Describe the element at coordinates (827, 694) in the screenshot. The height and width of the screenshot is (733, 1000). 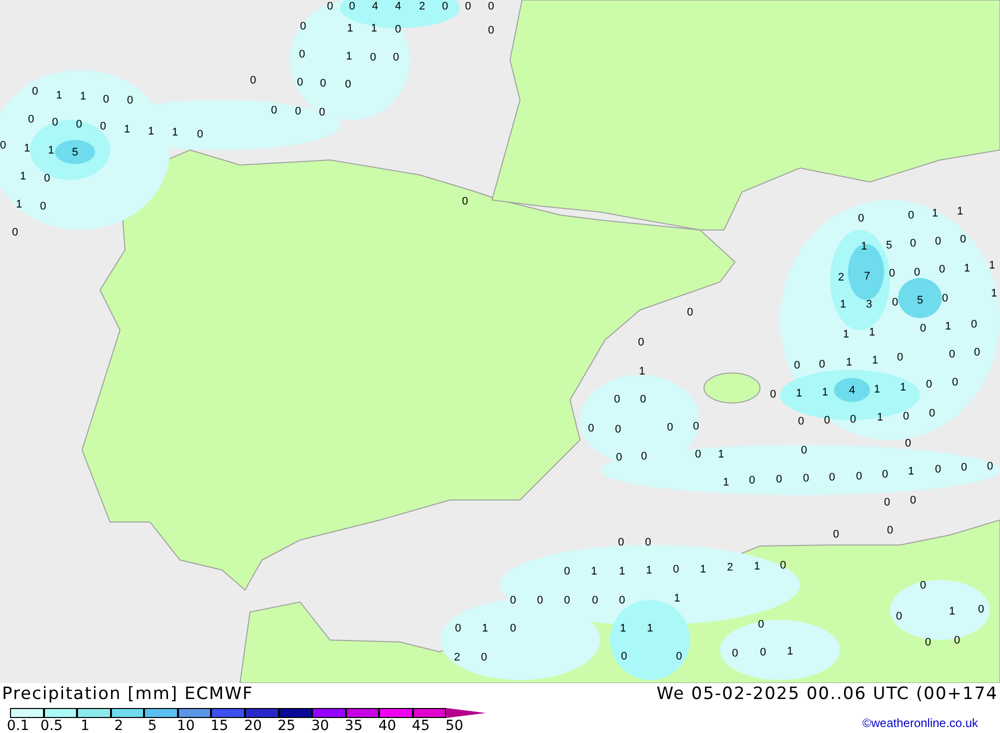
I see `date-time: We 05-02-2025 00..06 UTC (00+174` at that location.